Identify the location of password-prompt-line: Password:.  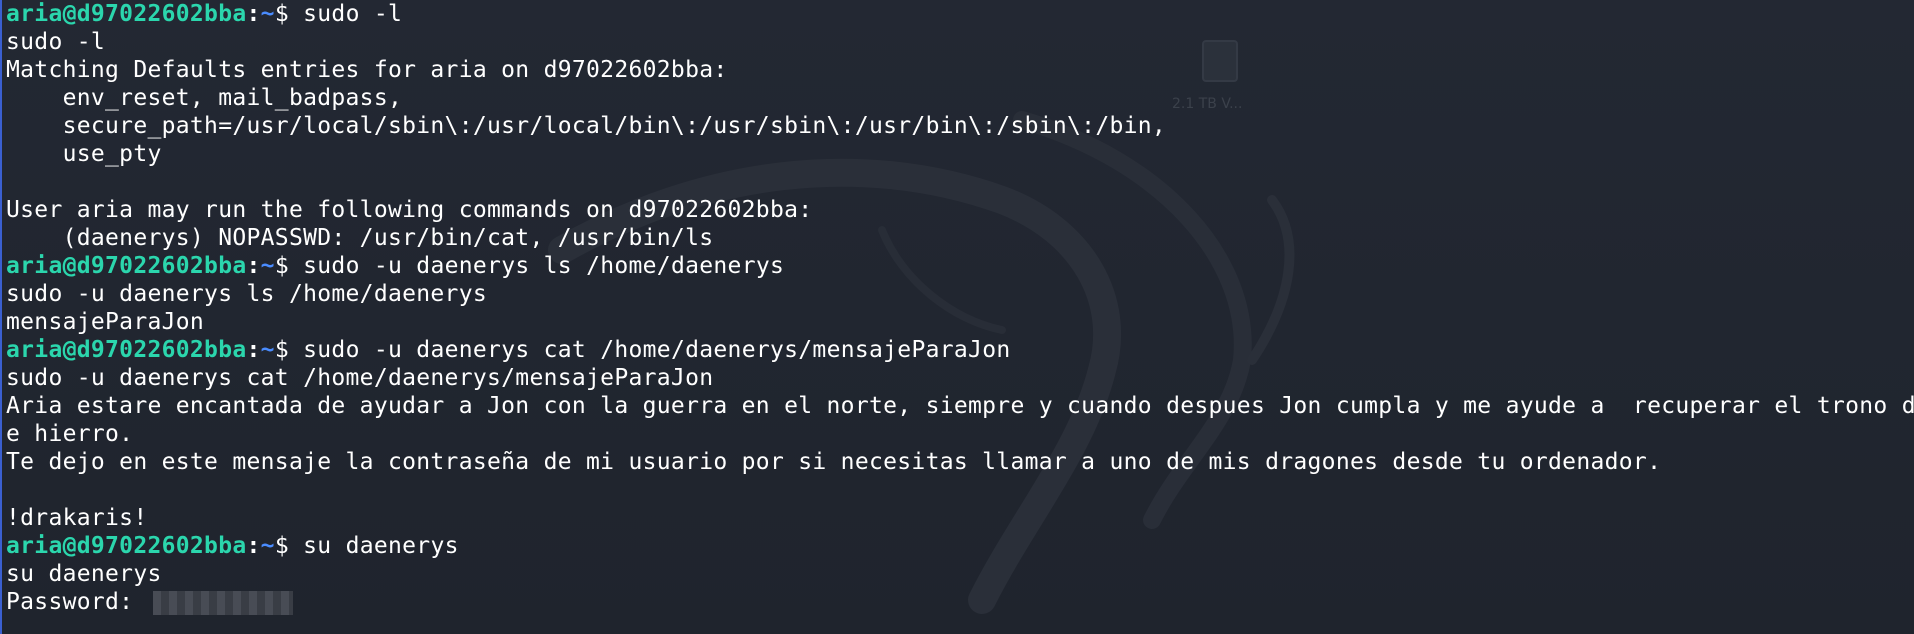
(959, 602).